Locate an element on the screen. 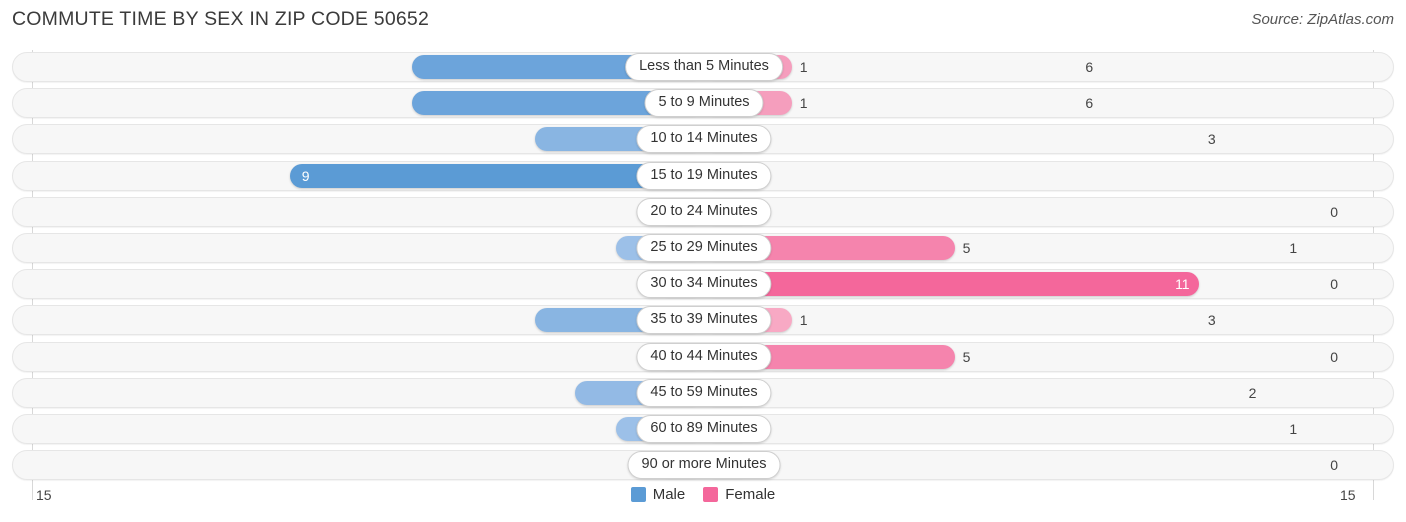  table-row: 3010 to 14 Minutes is located at coordinates (703, 139).